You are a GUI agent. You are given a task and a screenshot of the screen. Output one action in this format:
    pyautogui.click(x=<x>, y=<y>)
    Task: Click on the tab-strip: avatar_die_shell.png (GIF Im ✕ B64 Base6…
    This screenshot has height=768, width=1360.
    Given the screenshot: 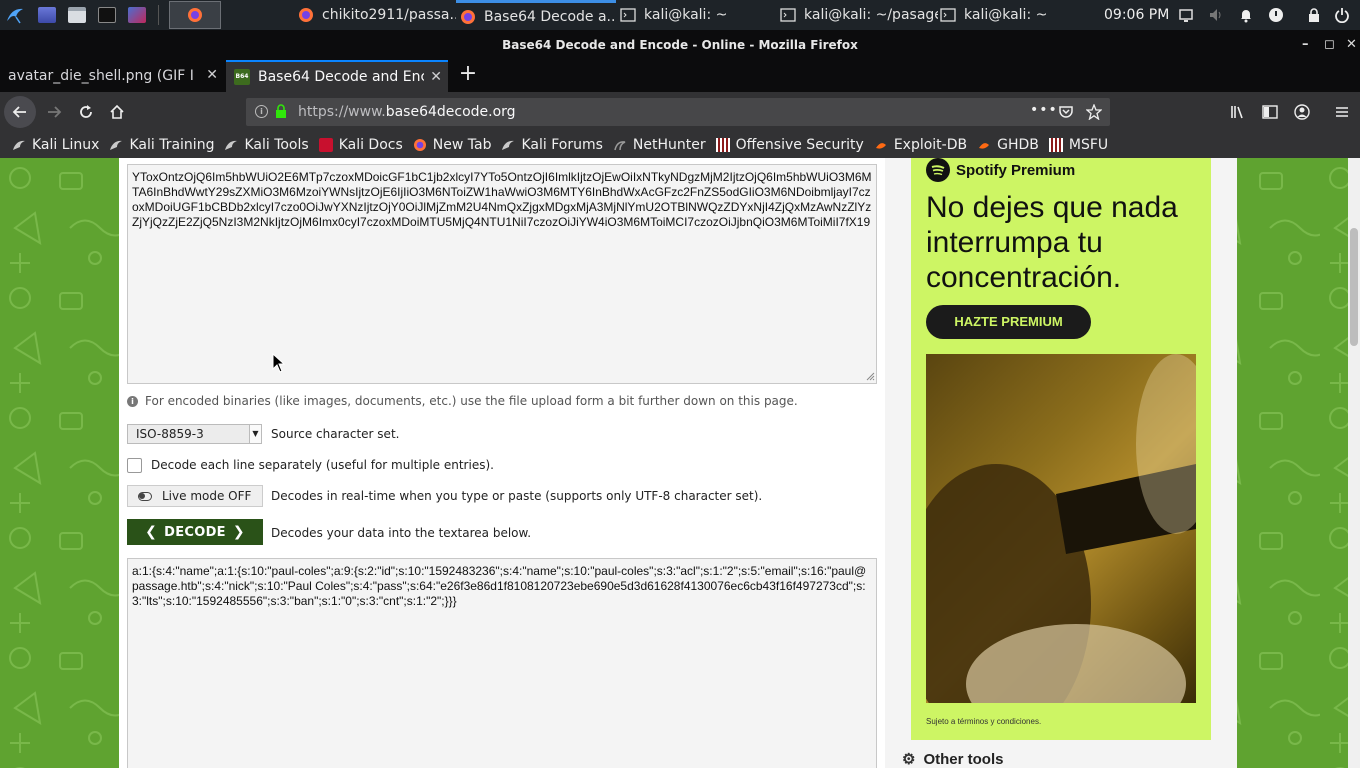 What is the action you would take?
    pyautogui.click(x=680, y=76)
    